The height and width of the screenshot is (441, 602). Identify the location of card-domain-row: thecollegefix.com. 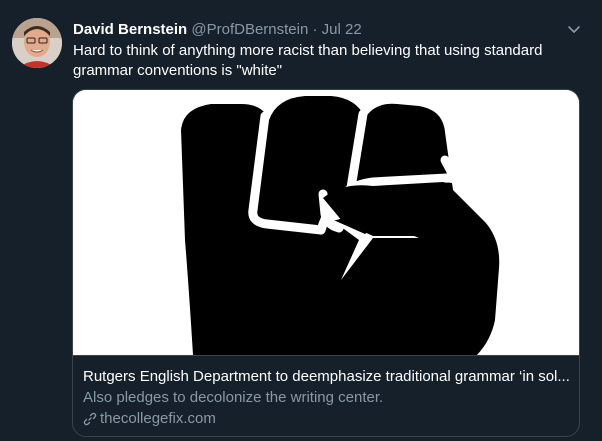
(149, 419).